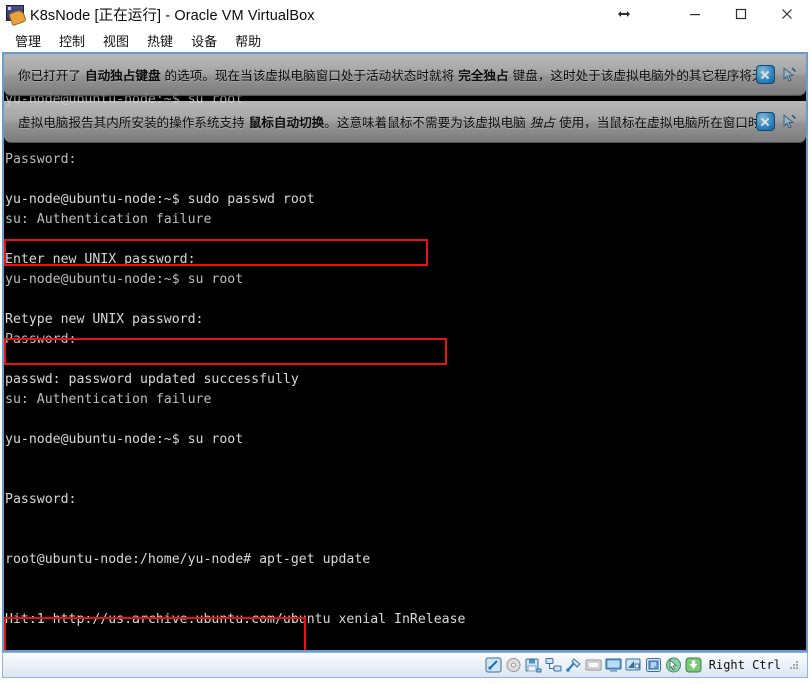  Describe the element at coordinates (405, 14) in the screenshot. I see `title-bar: K8sNode [正在运行] - Oracle VM VirtualBox` at that location.